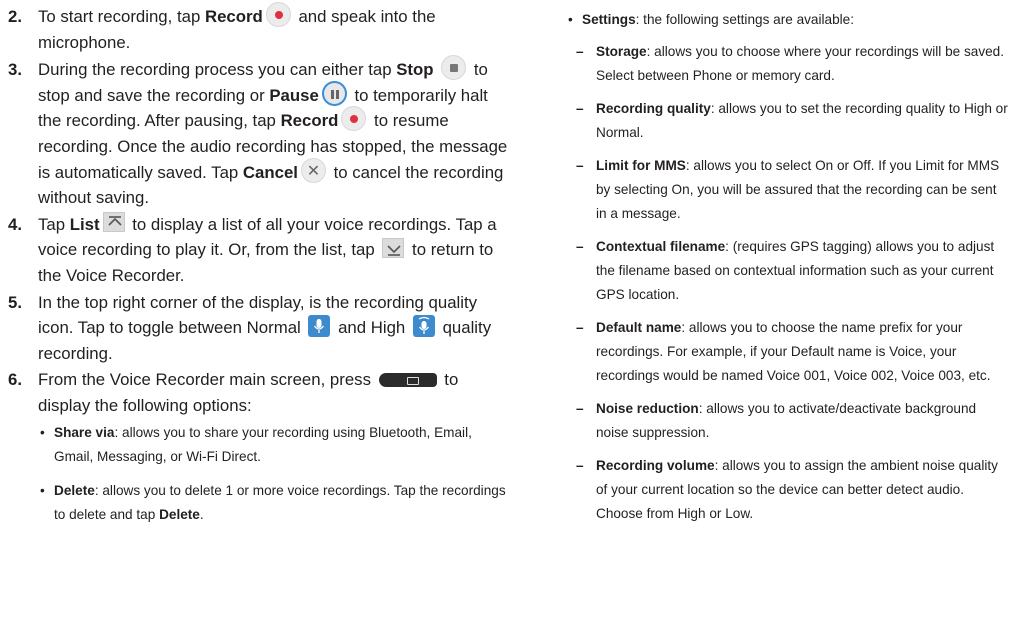  I want to click on pause-icon, so click(334, 93).